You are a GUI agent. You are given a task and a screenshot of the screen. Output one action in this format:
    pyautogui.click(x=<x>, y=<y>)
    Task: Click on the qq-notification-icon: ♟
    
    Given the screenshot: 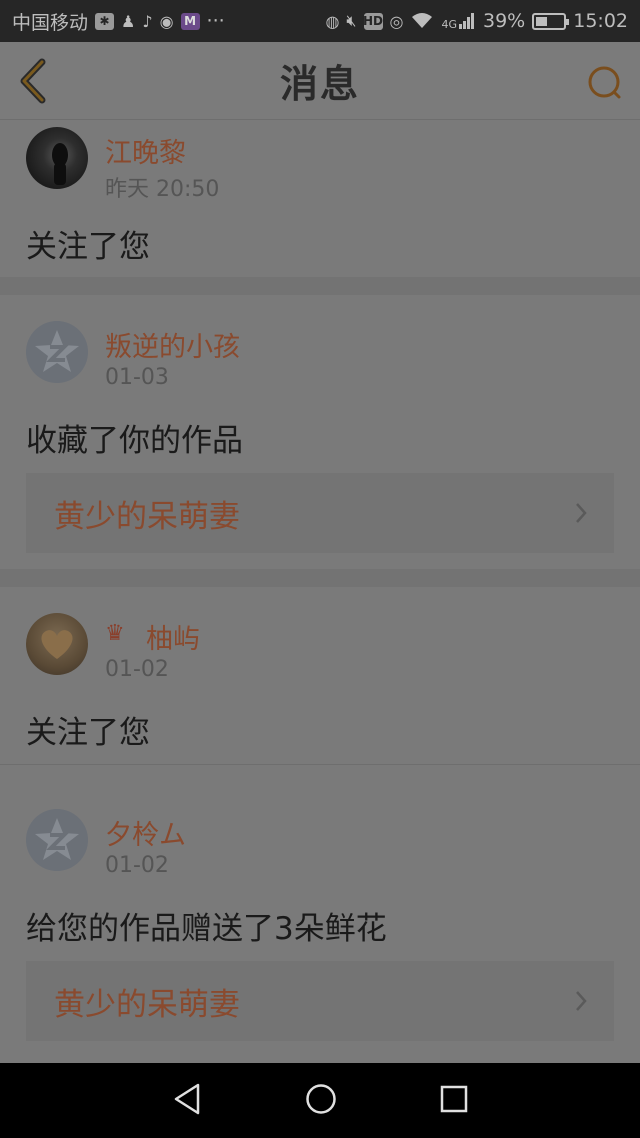 What is the action you would take?
    pyautogui.click(x=128, y=21)
    